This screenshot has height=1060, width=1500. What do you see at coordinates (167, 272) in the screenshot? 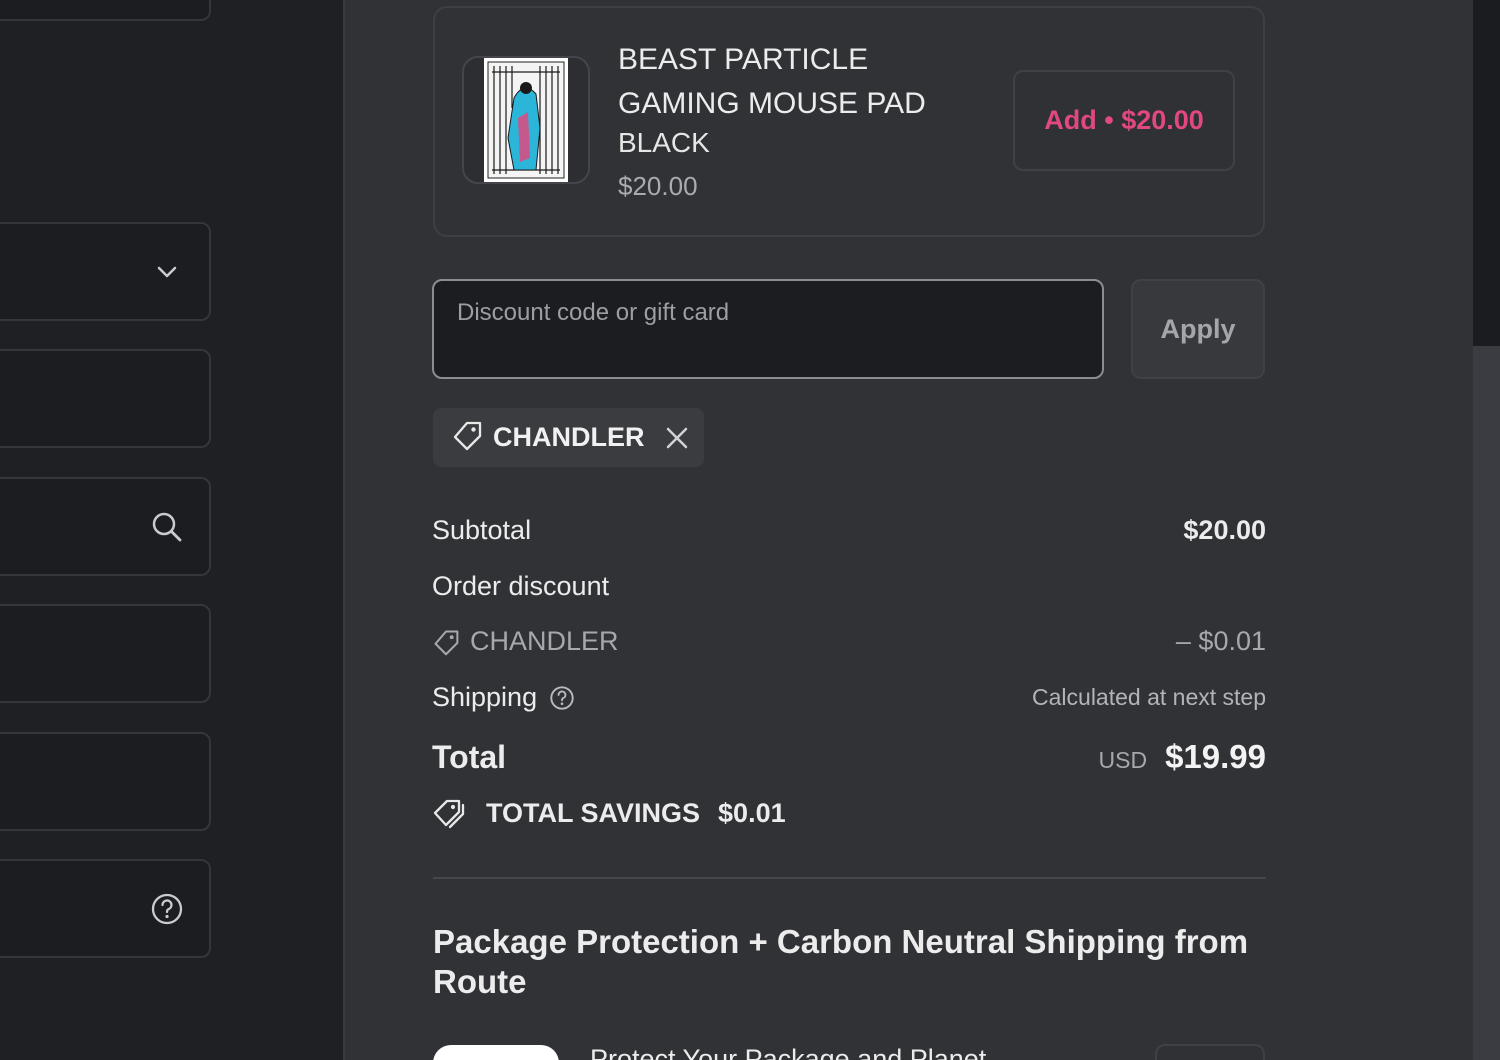
I see `chevron-down-icon` at bounding box center [167, 272].